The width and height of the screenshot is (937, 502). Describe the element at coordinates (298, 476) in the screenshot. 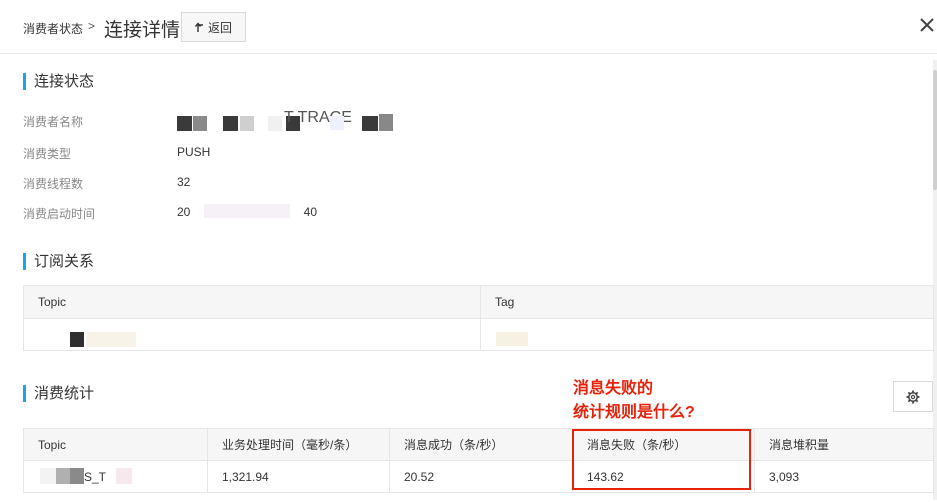

I see `stats-process-time-cell: 1,321.94` at that location.